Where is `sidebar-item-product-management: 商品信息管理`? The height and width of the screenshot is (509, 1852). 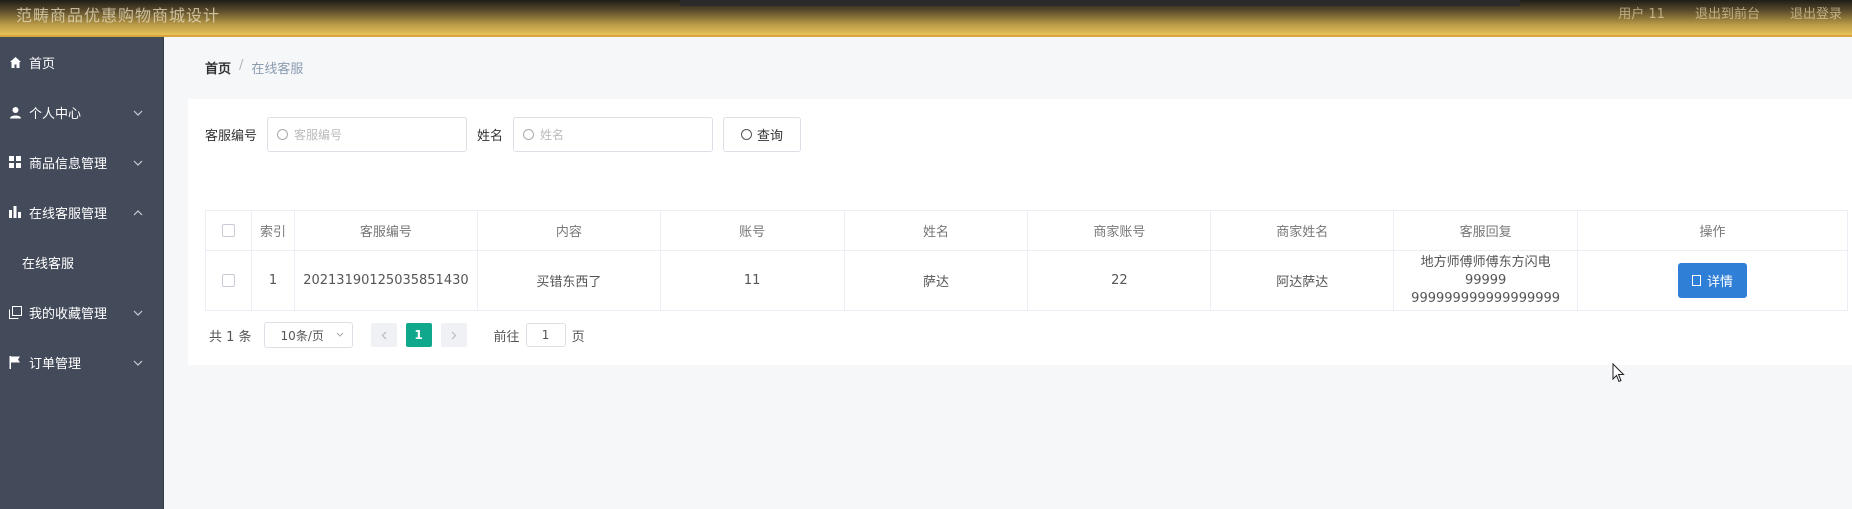
sidebar-item-product-management: 商品信息管理 is located at coordinates (81, 162).